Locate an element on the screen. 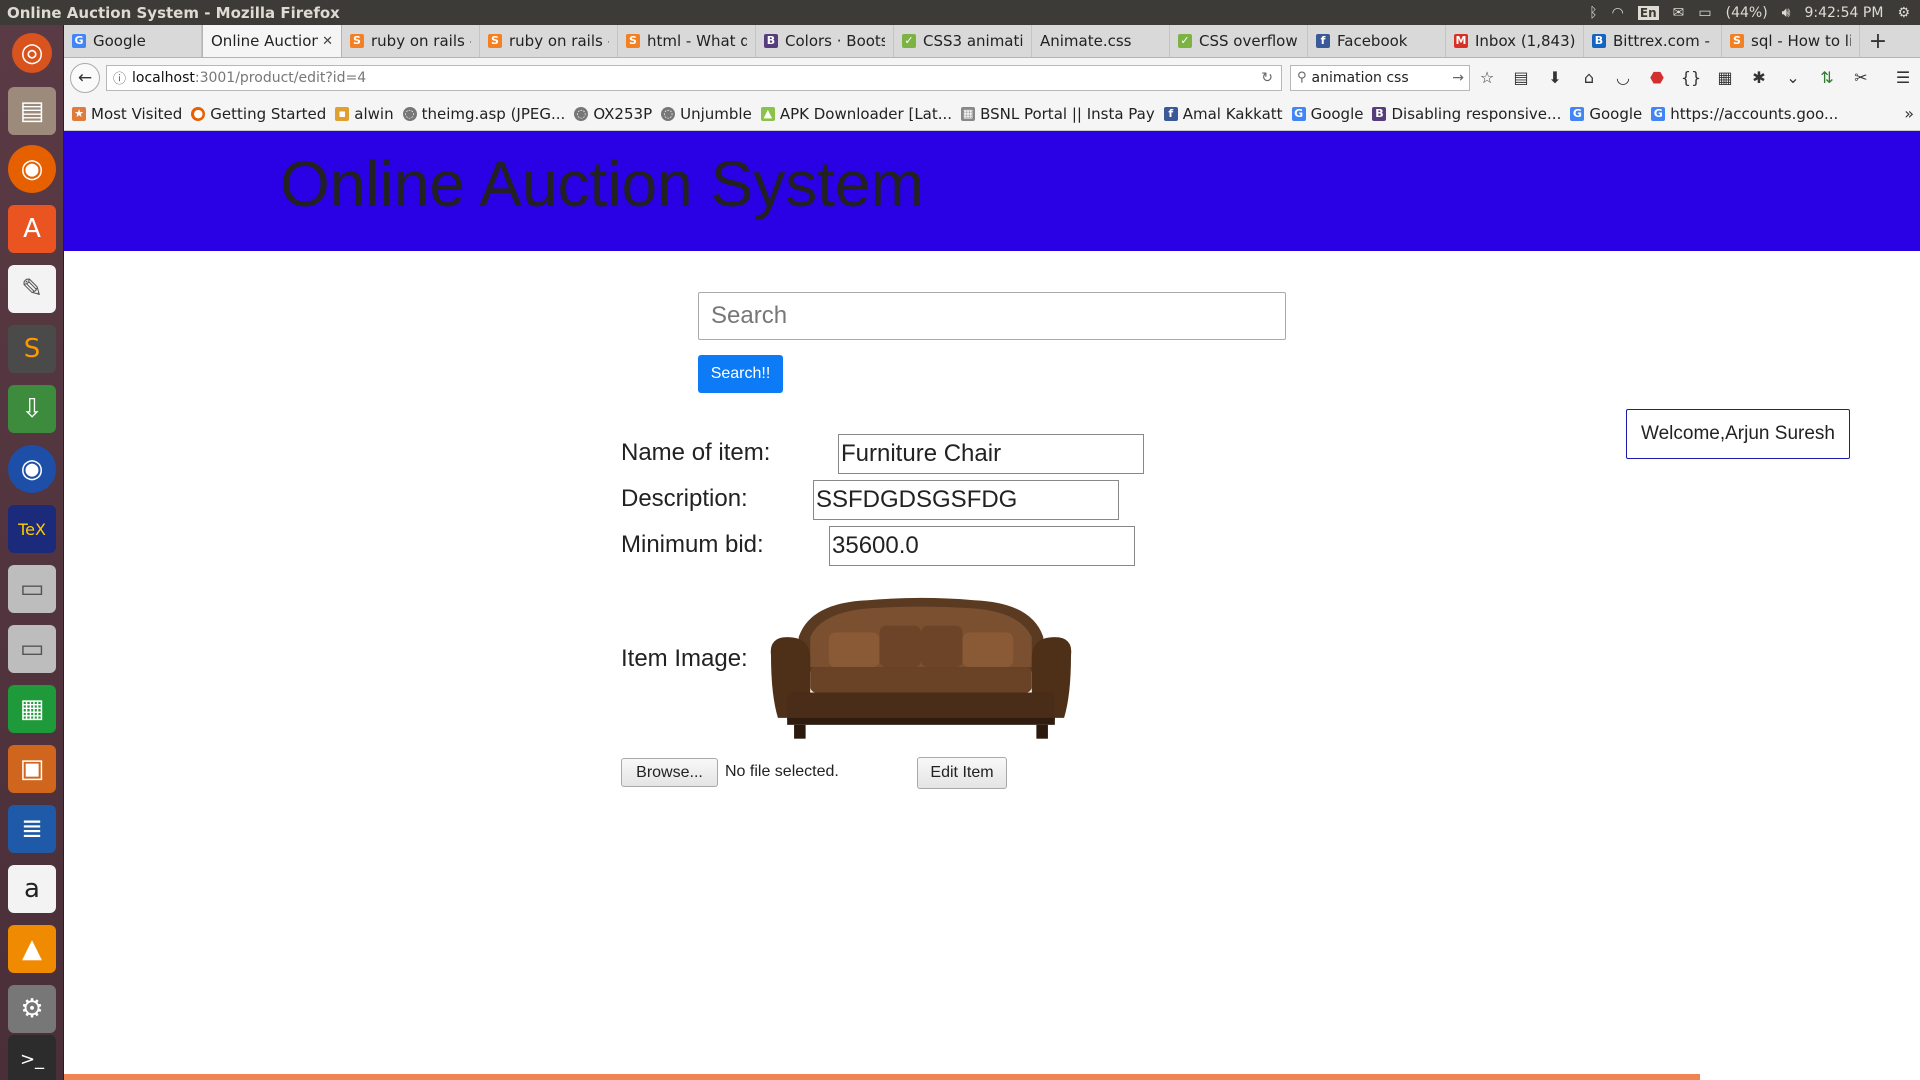 The width and height of the screenshot is (1920, 1080). stackoverflow-icon: S is located at coordinates (633, 41).